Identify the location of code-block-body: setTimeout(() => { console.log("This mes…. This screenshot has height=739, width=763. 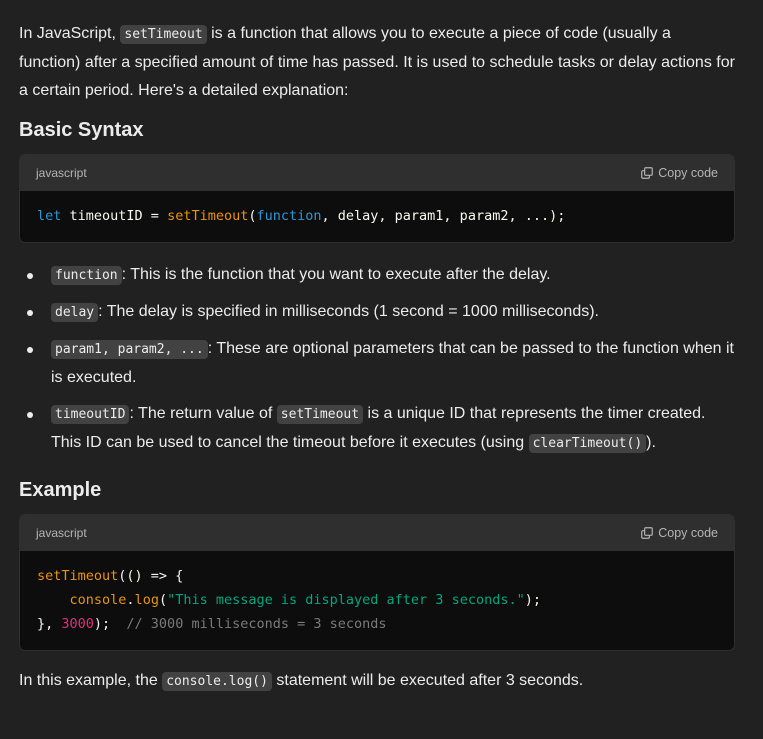
(377, 600).